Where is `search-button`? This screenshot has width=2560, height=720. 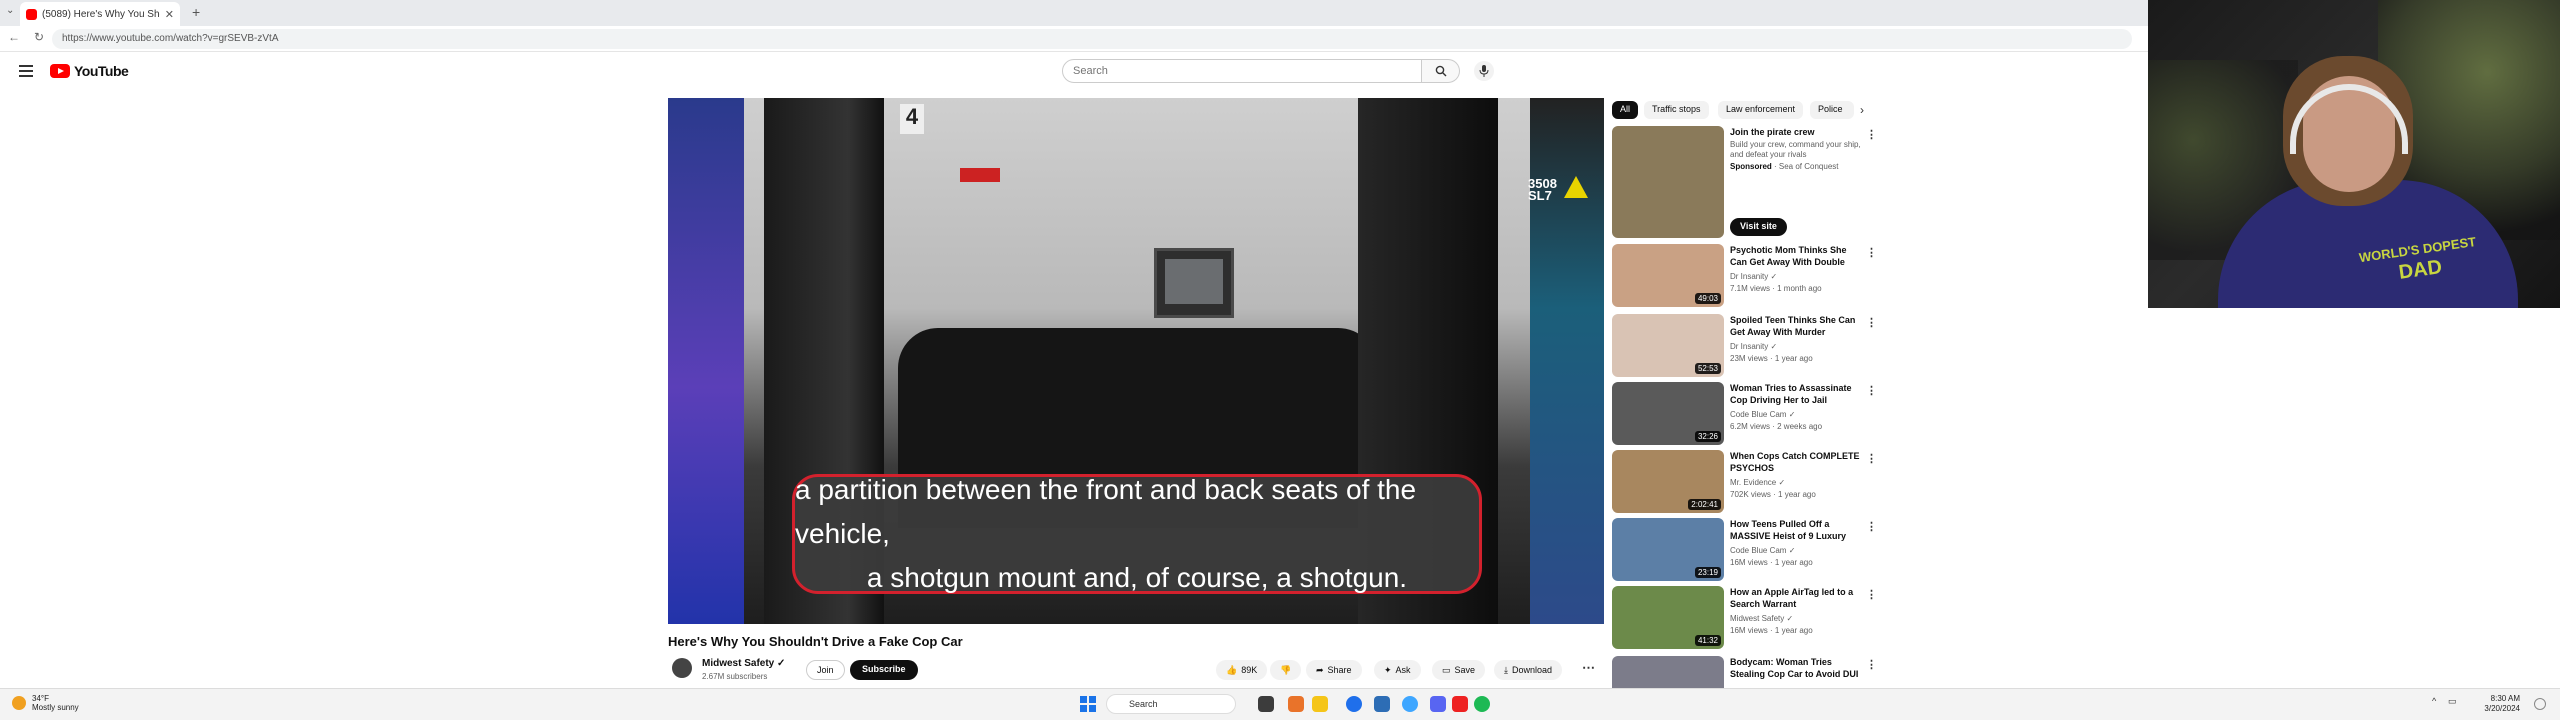
search-button is located at coordinates (1441, 71).